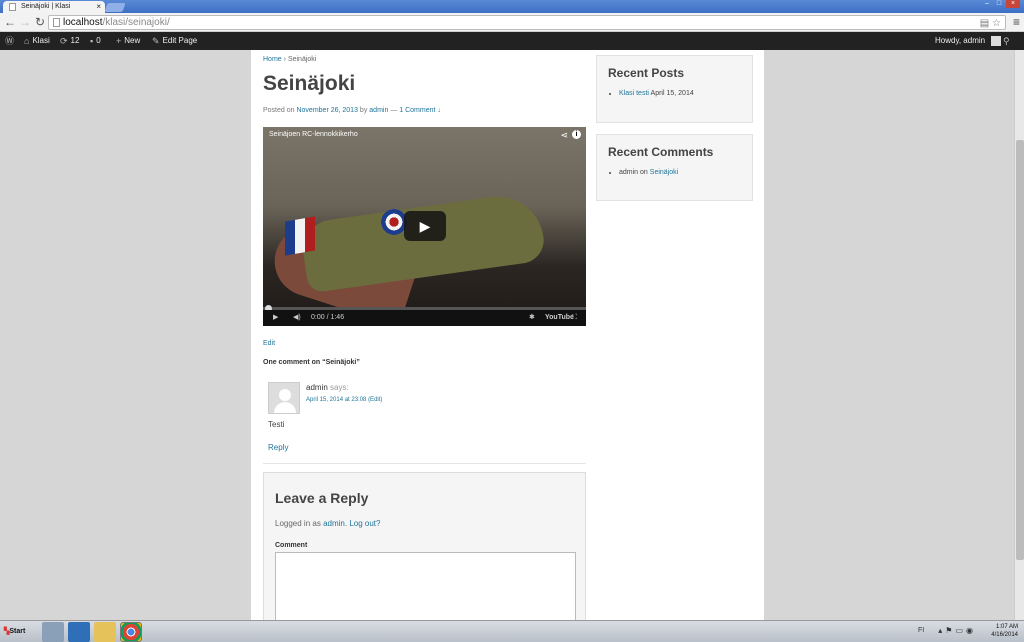 Image resolution: width=1024 pixels, height=642 pixels. Describe the element at coordinates (425, 587) in the screenshot. I see `comment-textarea` at that location.